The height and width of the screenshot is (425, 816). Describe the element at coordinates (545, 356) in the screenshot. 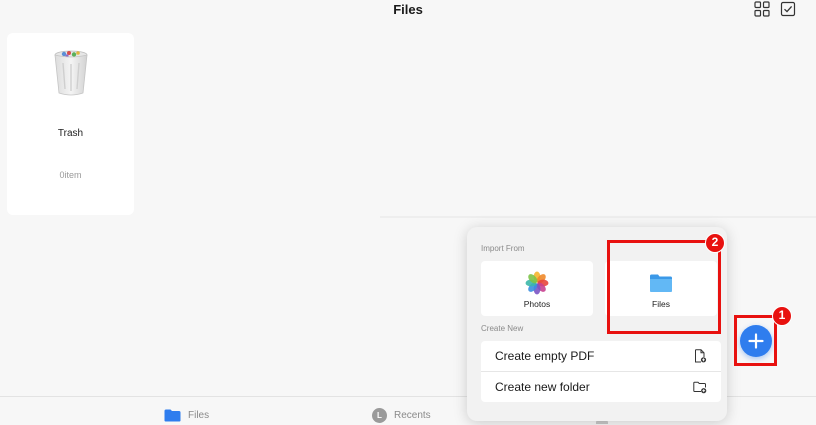

I see `create-empty-pdf-label: Create empty PDF` at that location.